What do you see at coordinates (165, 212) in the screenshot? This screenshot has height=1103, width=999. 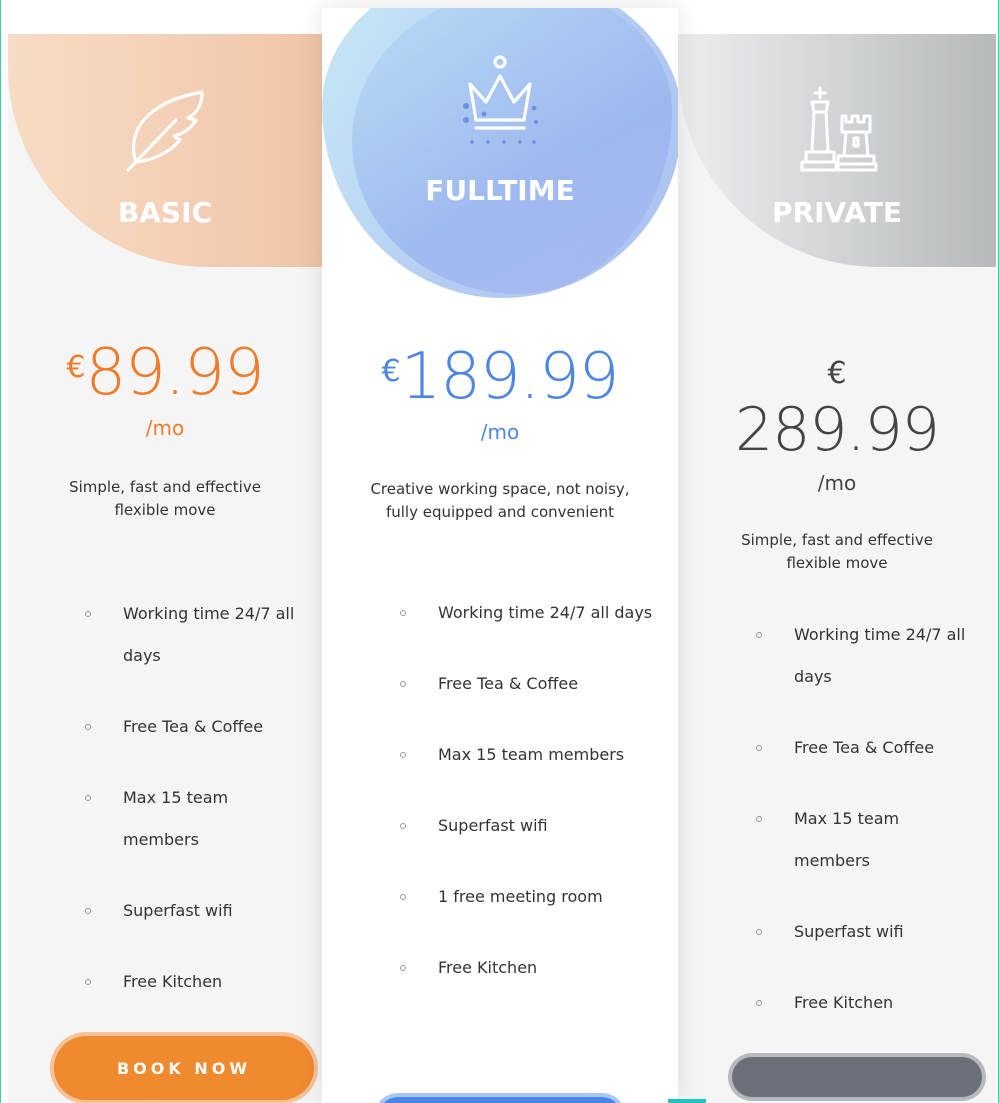 I see `plan-name: BASIC` at bounding box center [165, 212].